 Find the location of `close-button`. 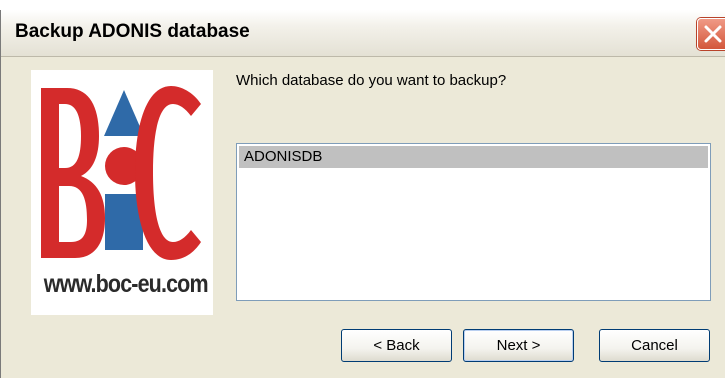

close-button is located at coordinates (711, 34).